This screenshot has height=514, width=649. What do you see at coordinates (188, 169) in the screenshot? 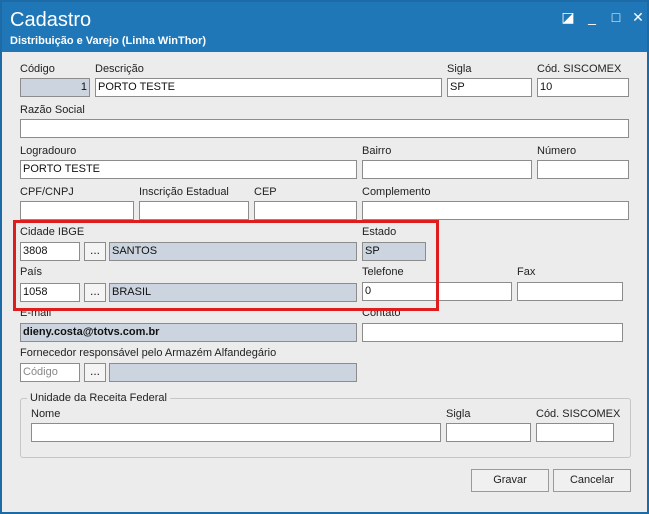
I see `logradouro-field: PORTO TESTE` at bounding box center [188, 169].